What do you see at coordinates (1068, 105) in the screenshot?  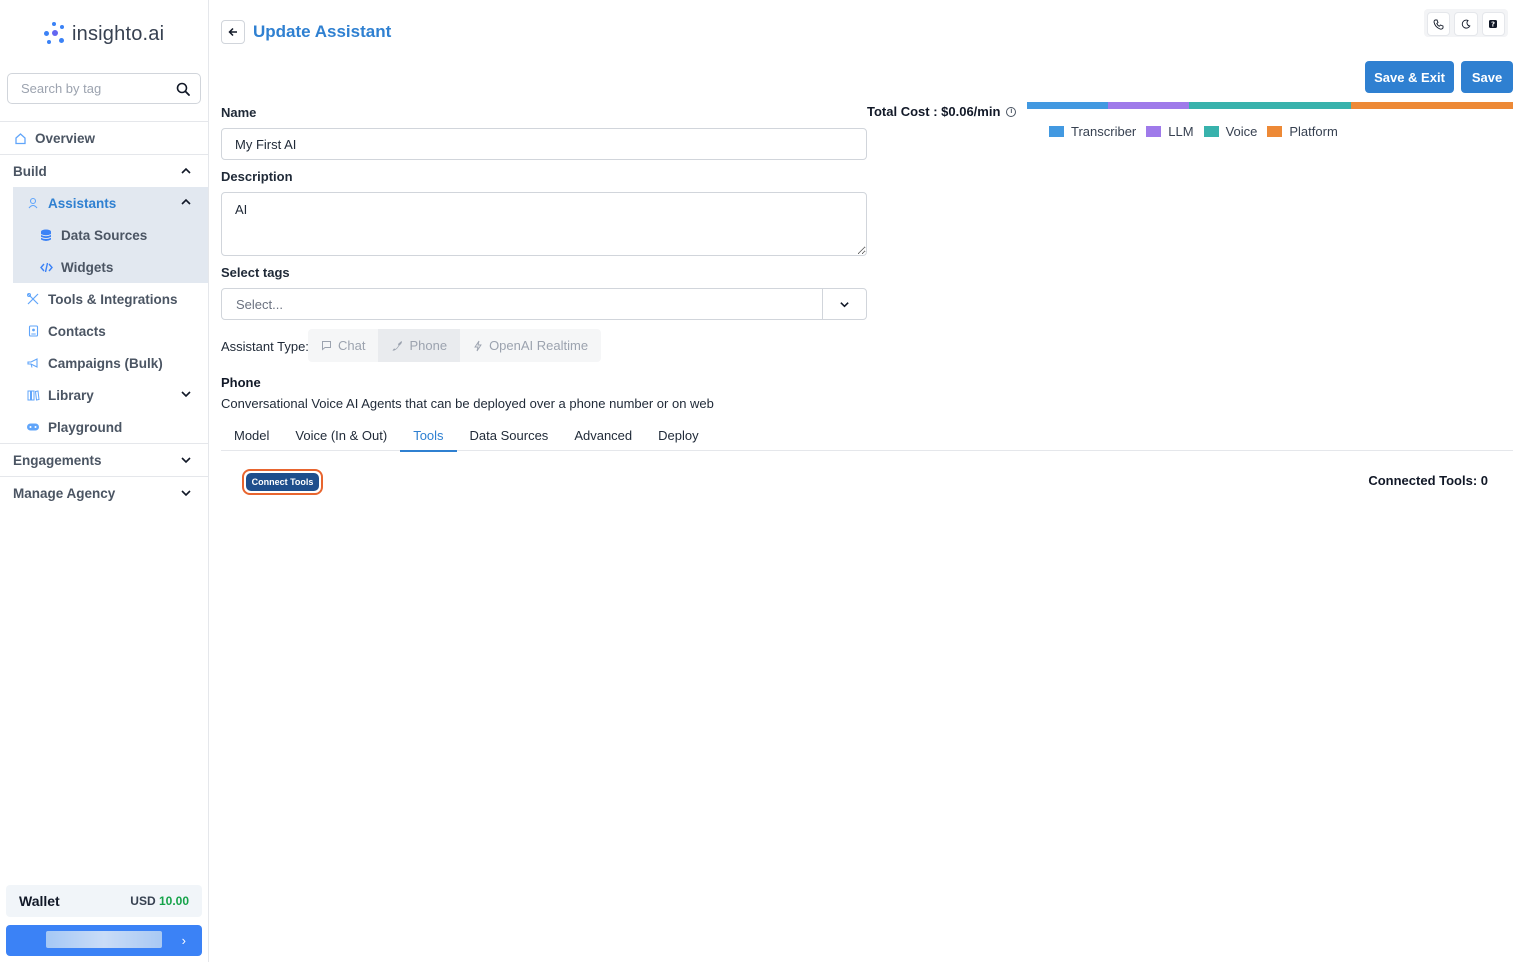 I see `cost-segment-transcriber` at bounding box center [1068, 105].